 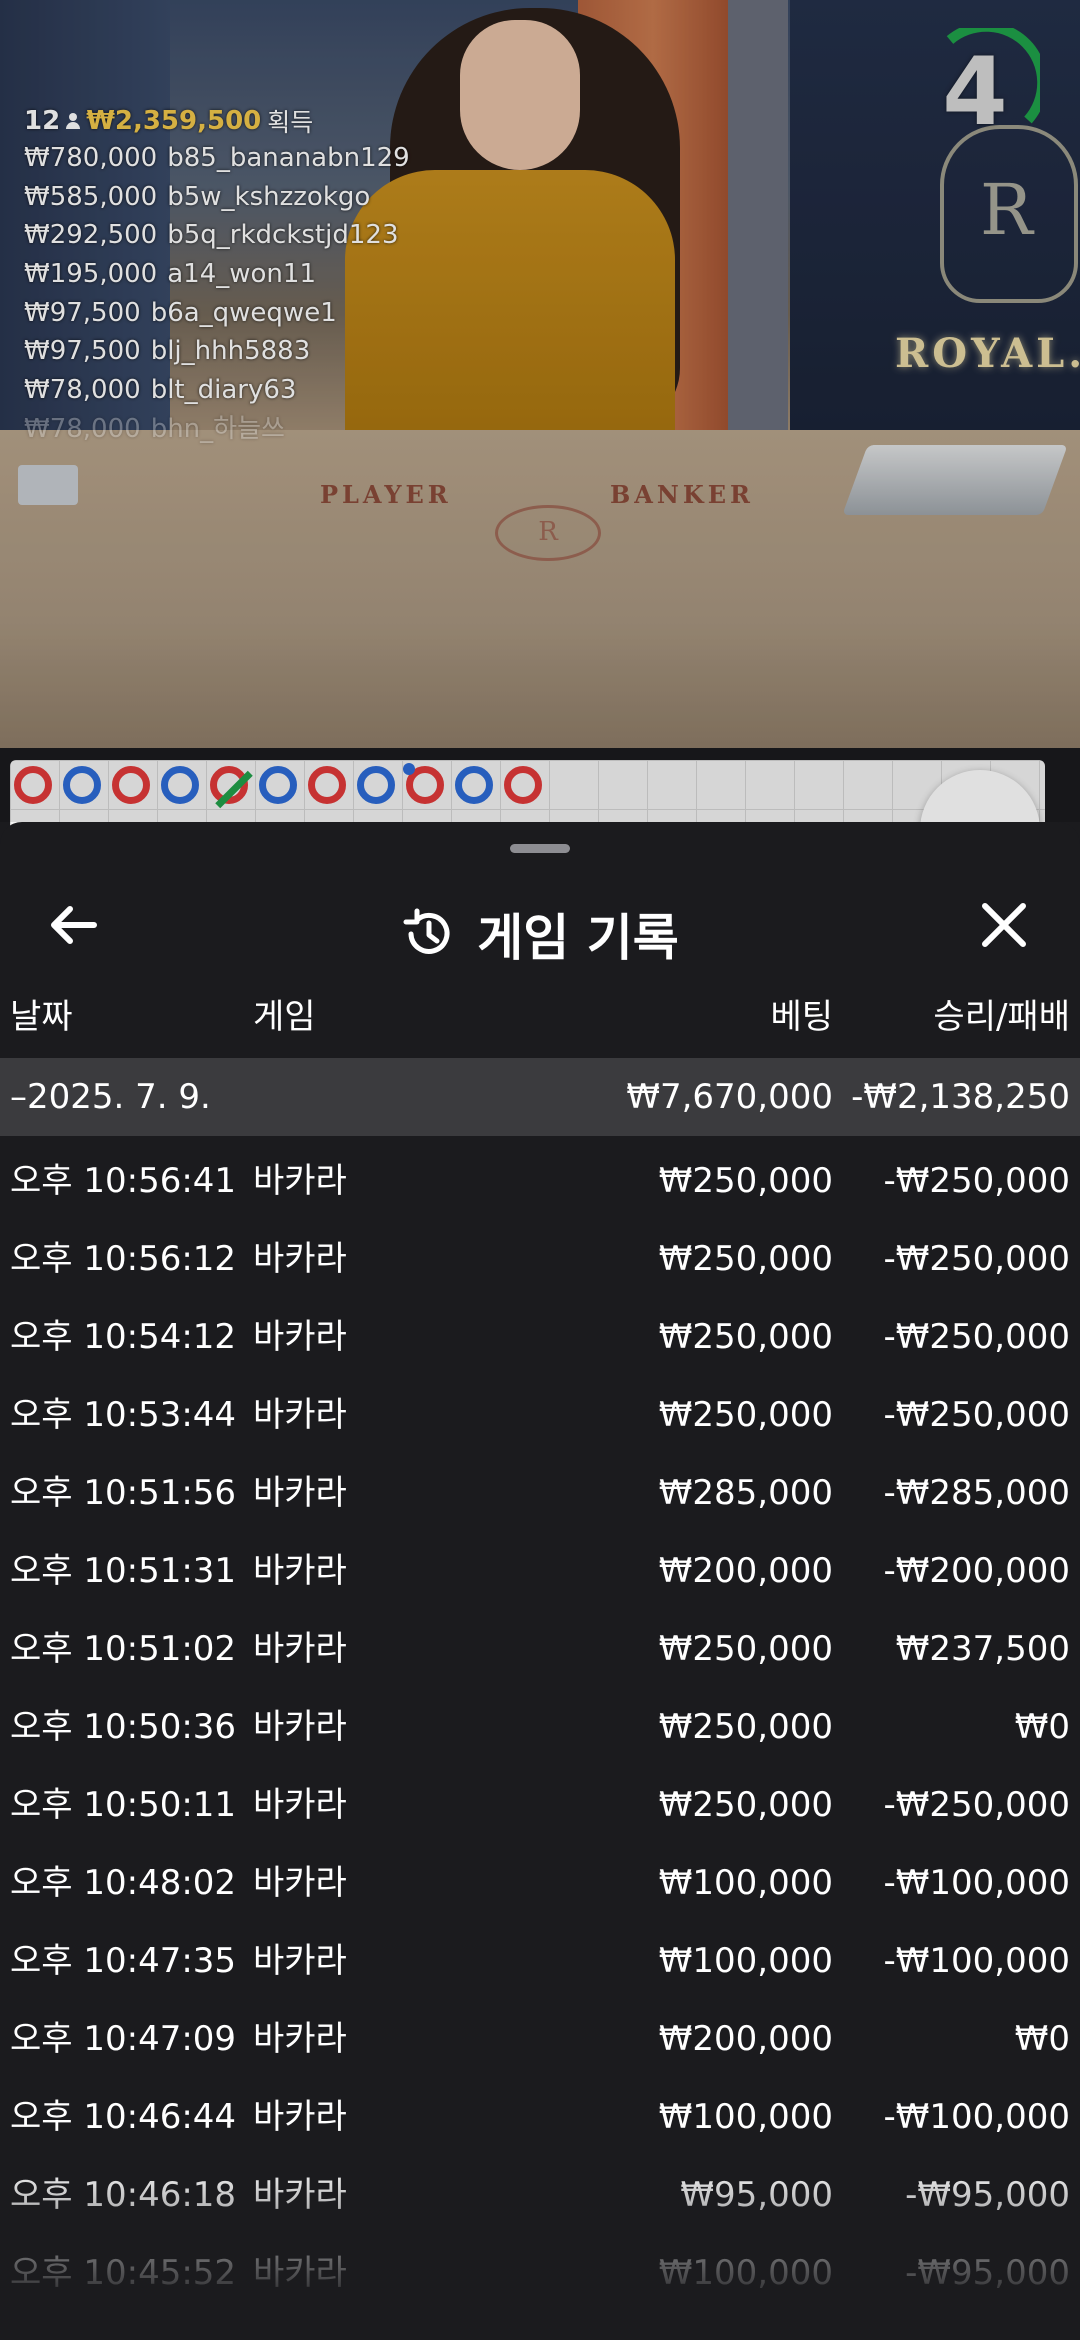 What do you see at coordinates (540, 848) in the screenshot?
I see `drag-handle` at bounding box center [540, 848].